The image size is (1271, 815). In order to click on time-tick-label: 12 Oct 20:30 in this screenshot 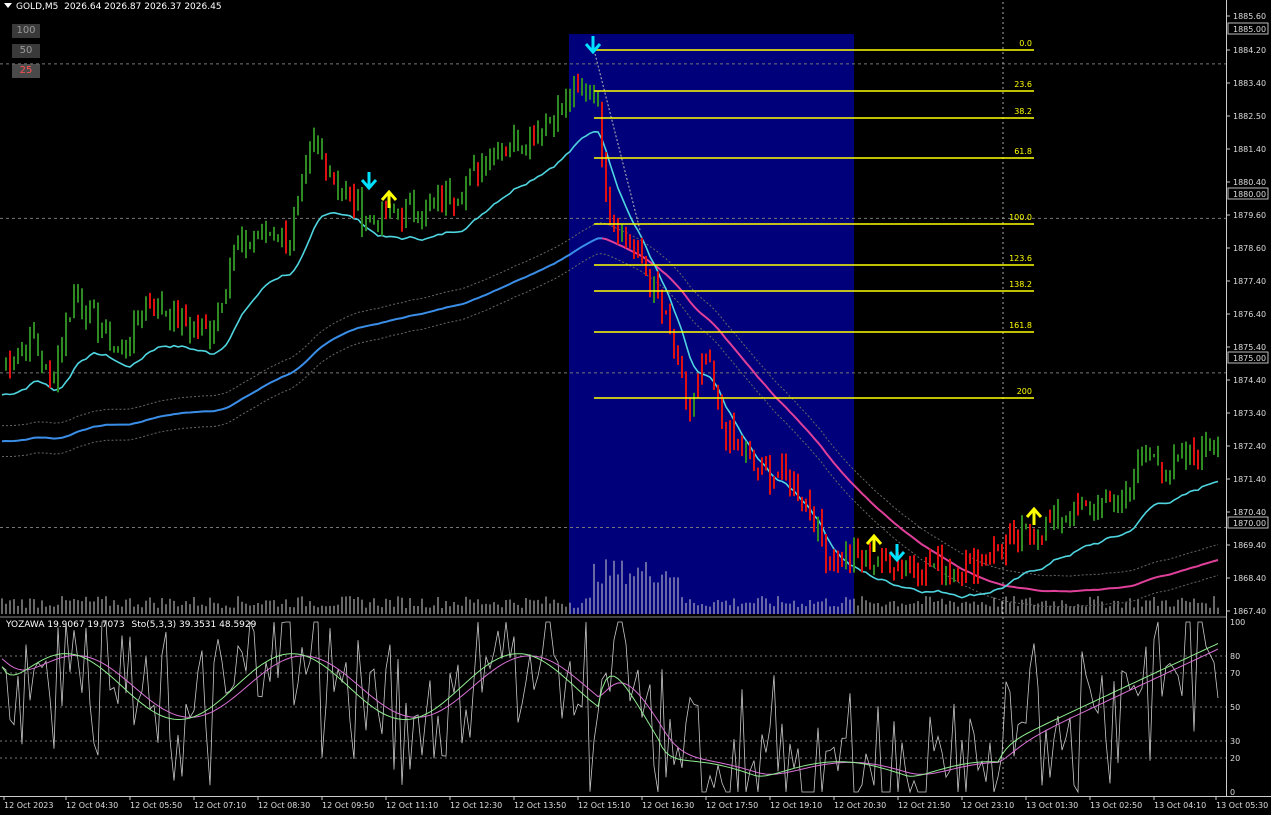, I will do `click(860, 805)`.